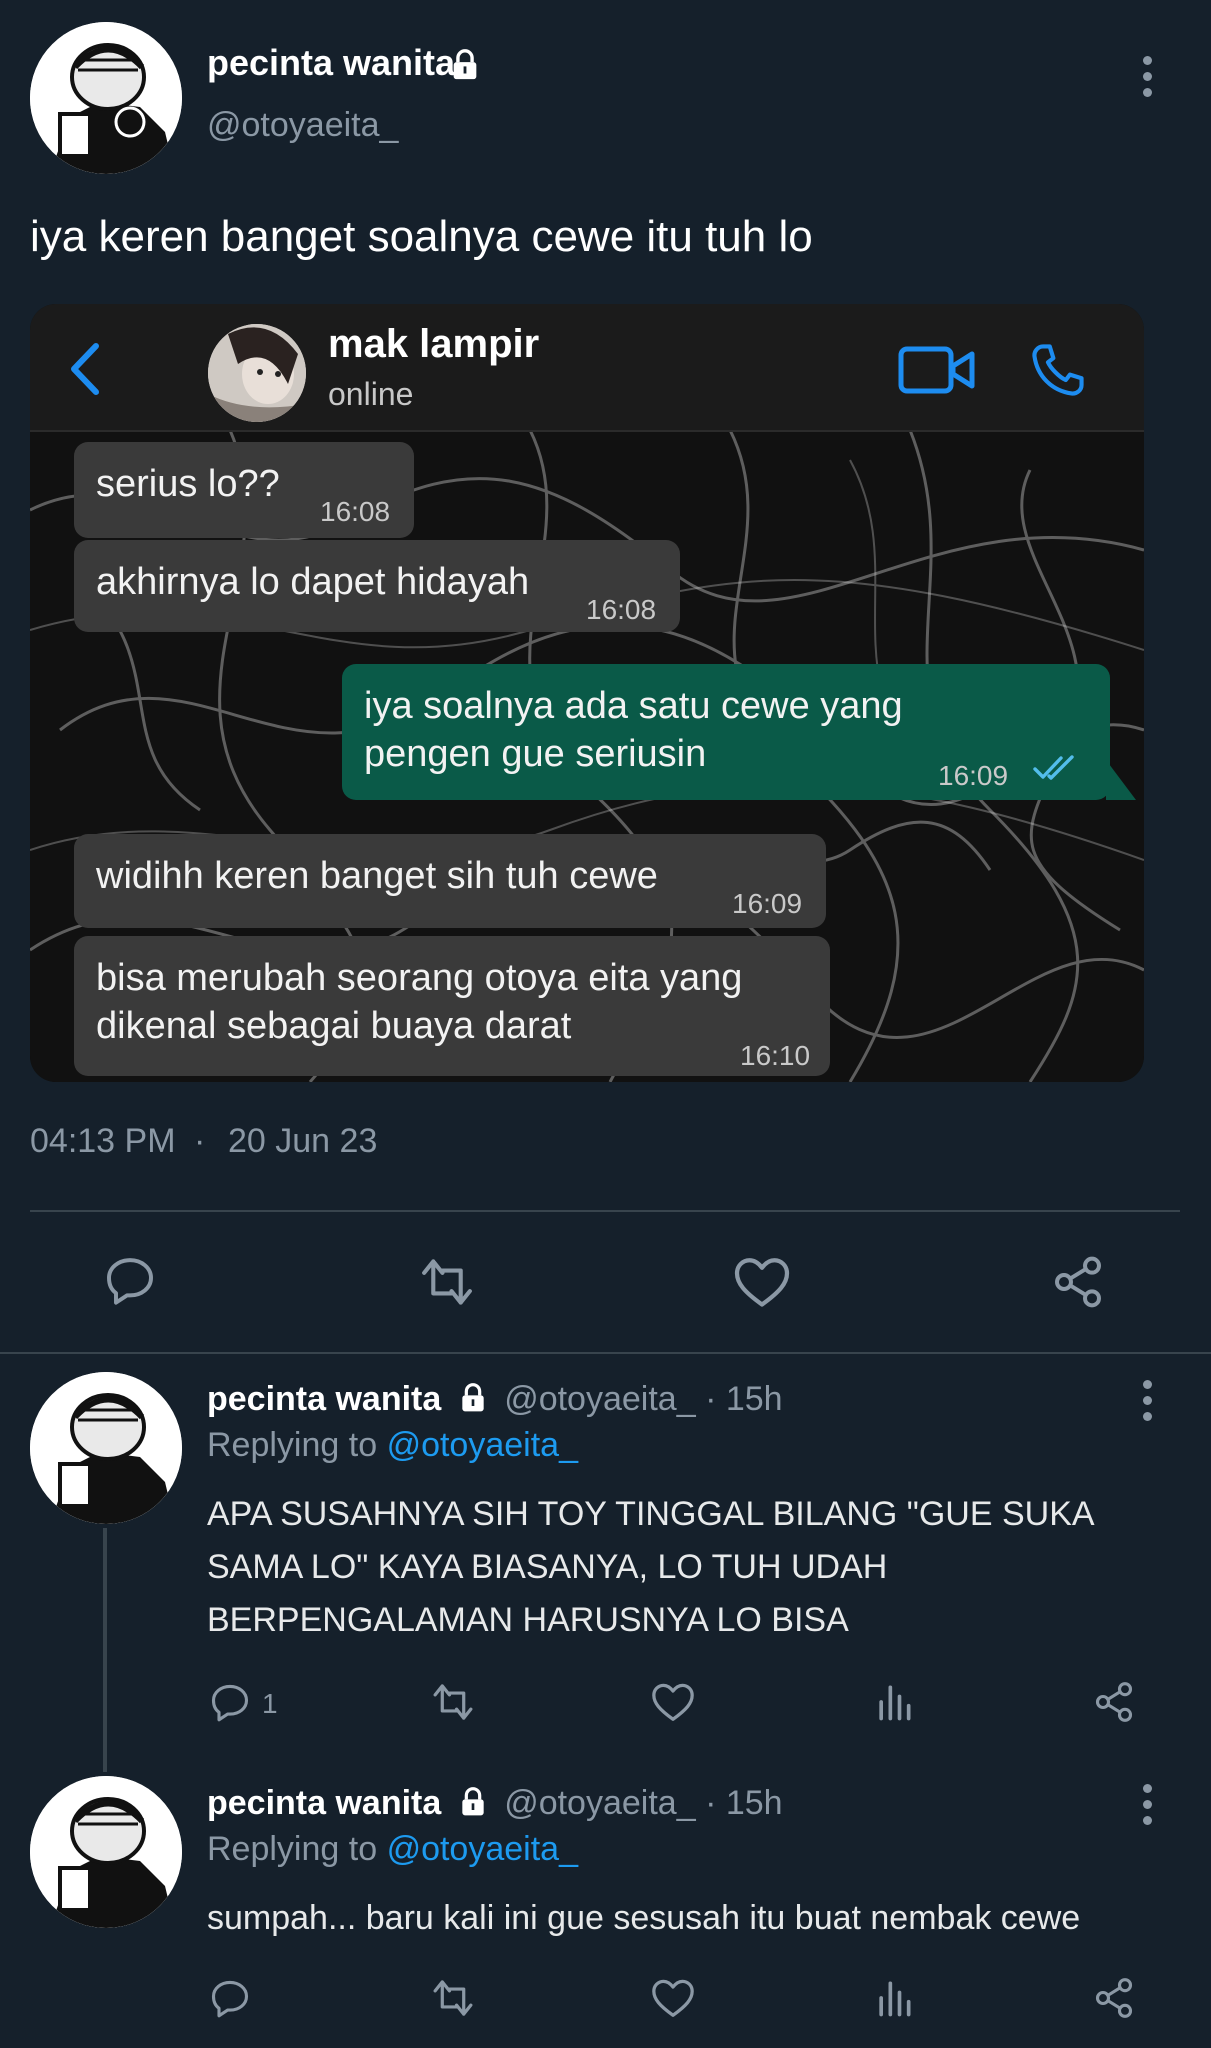 The height and width of the screenshot is (2048, 1211). Describe the element at coordinates (103, 1141) in the screenshot. I see `tweet-time: 04:13 PM` at that location.